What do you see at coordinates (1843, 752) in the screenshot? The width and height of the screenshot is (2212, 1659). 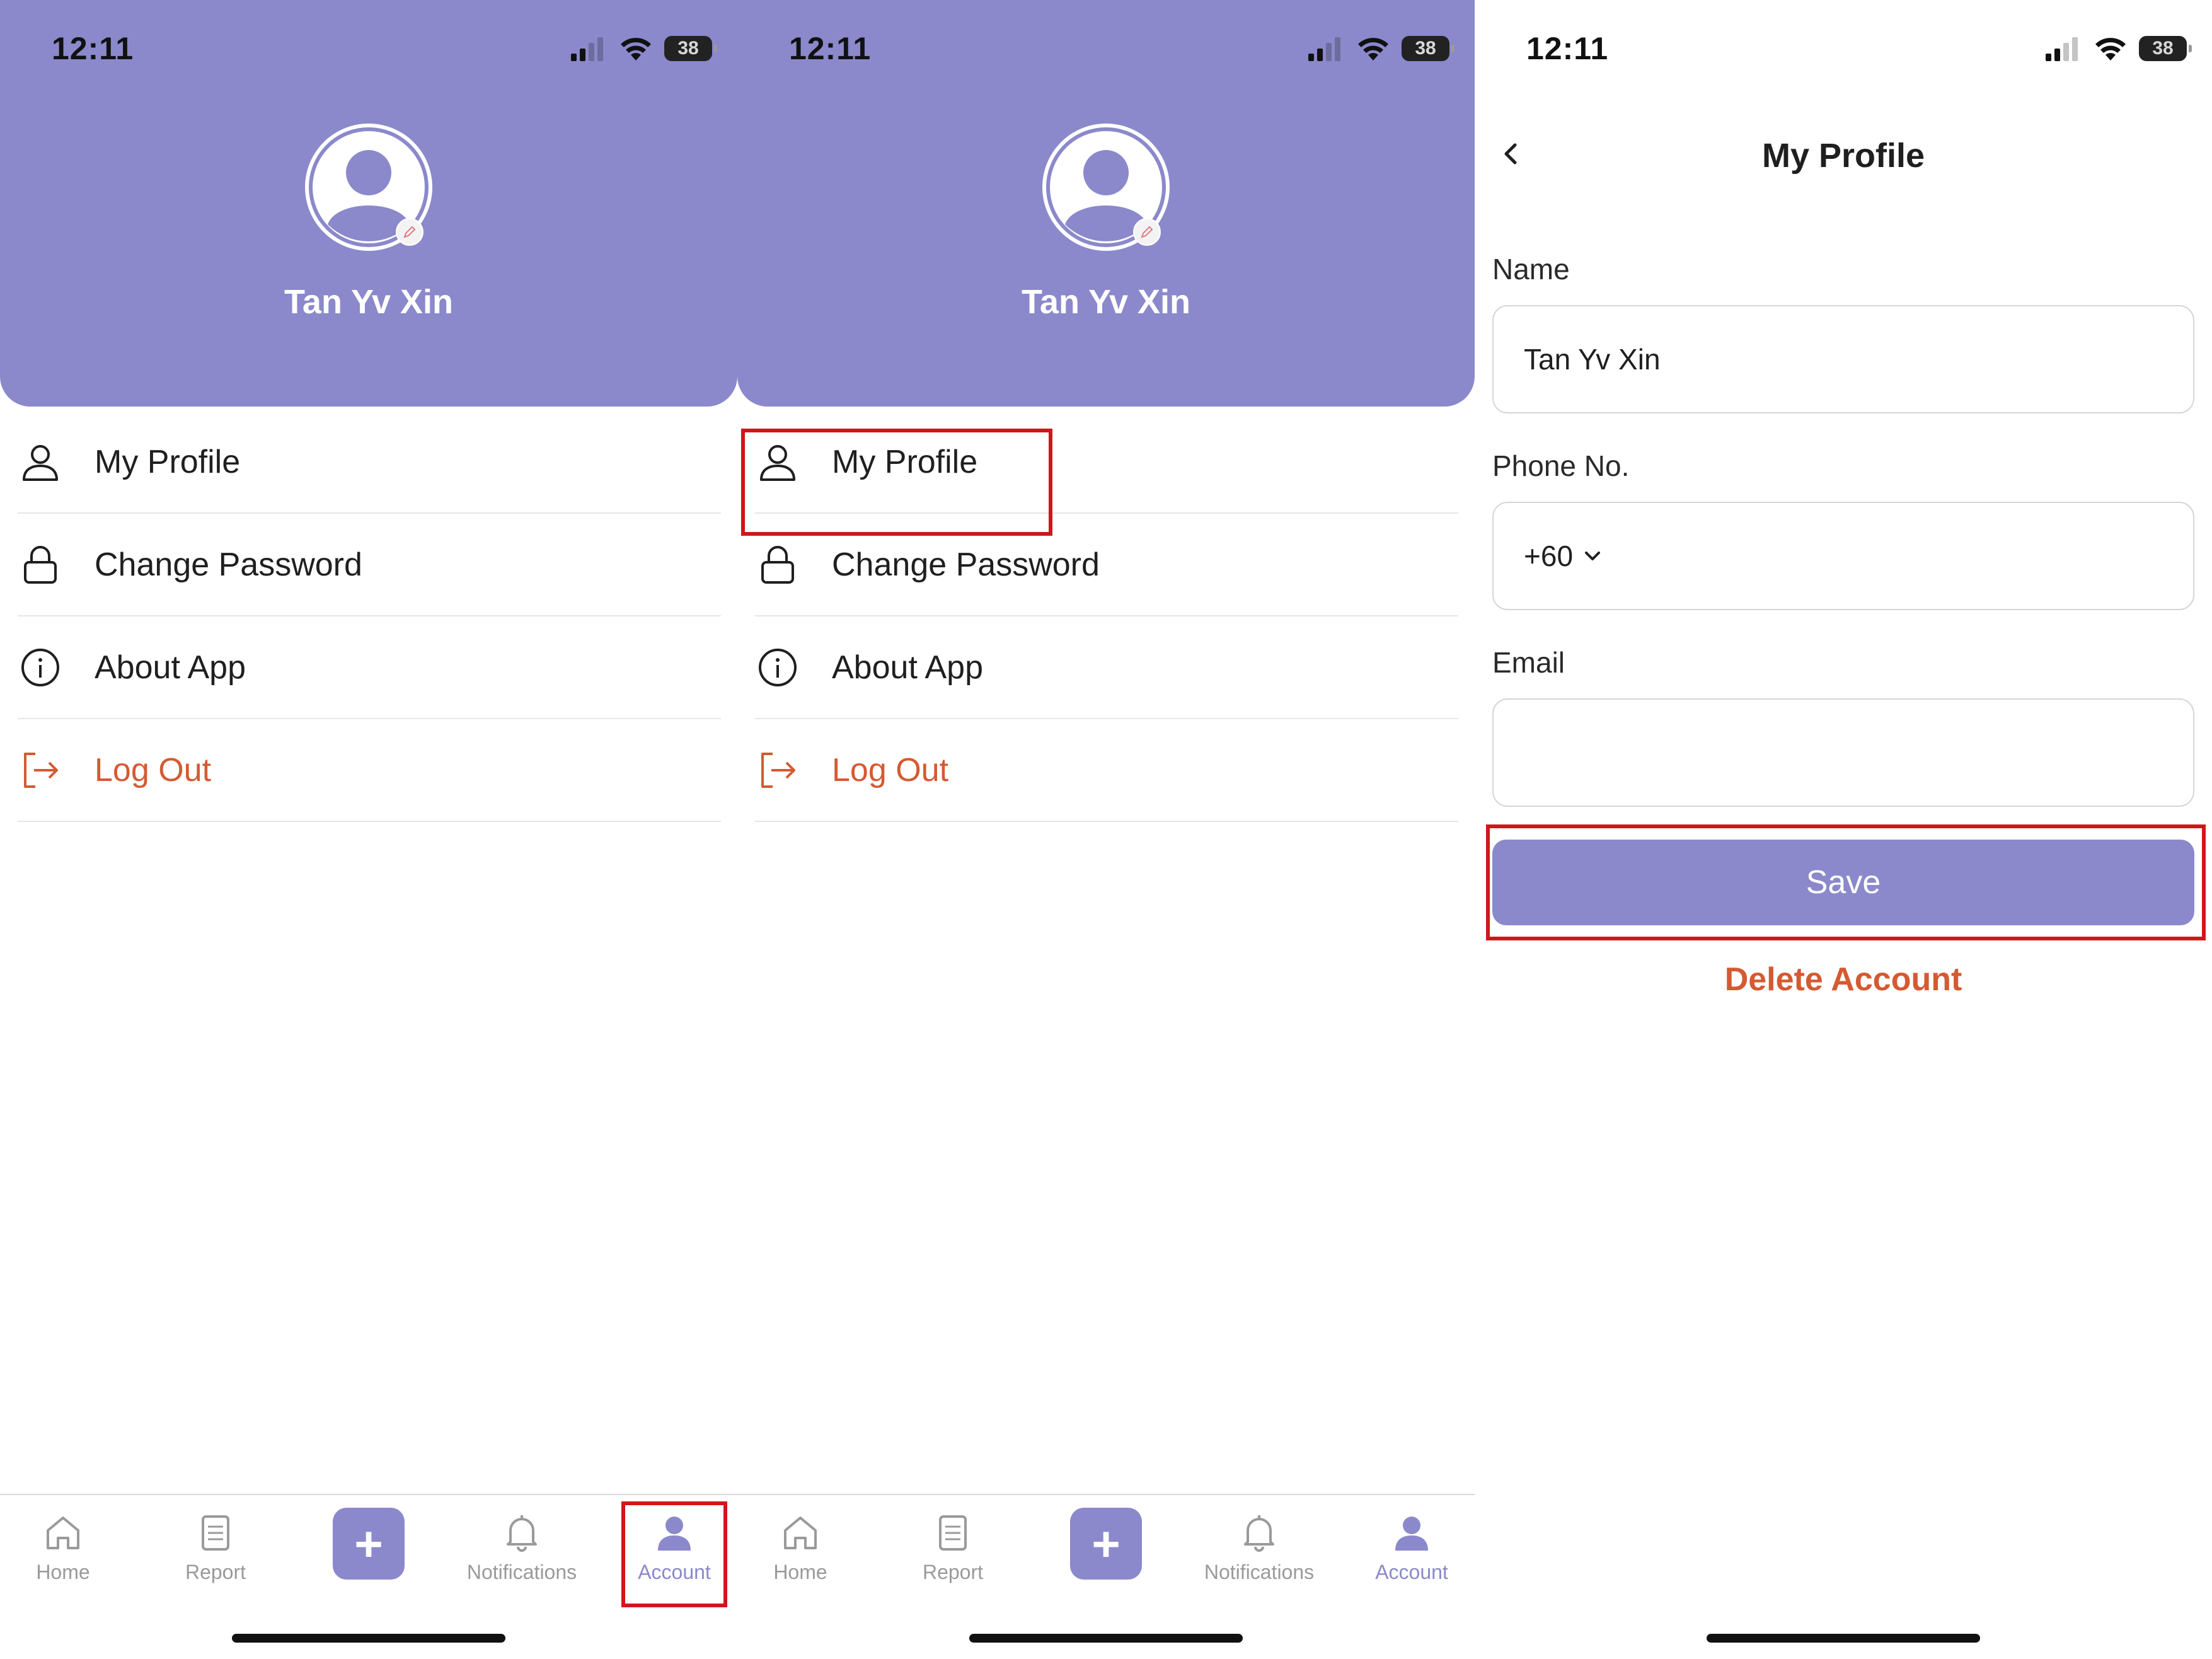 I see `email-field` at bounding box center [1843, 752].